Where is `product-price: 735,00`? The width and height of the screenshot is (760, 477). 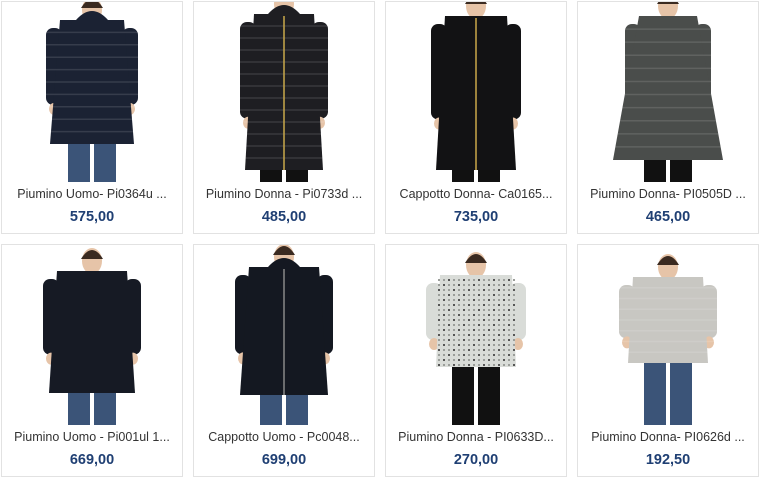 product-price: 735,00 is located at coordinates (476, 217).